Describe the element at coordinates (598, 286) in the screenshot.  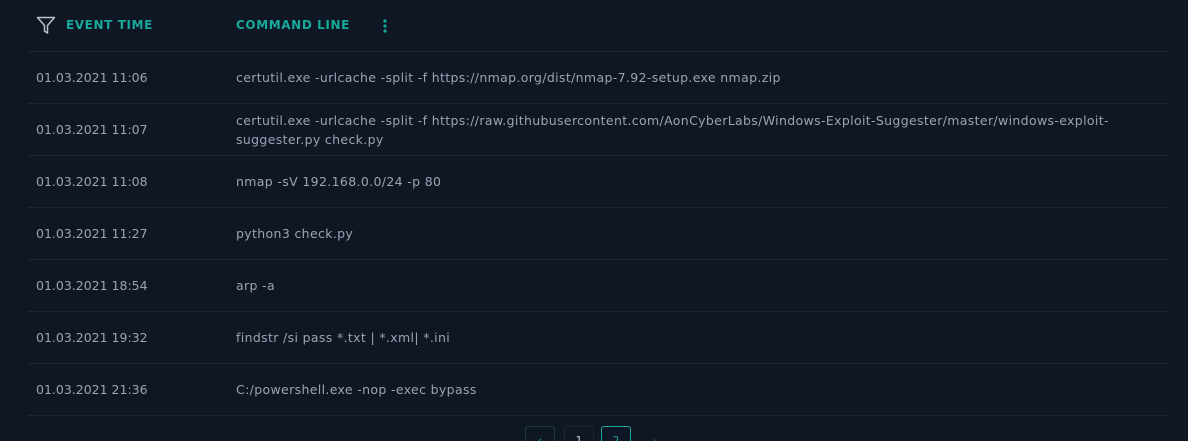
I see `table-row: 01.03.2021 18:54 arp -a` at that location.